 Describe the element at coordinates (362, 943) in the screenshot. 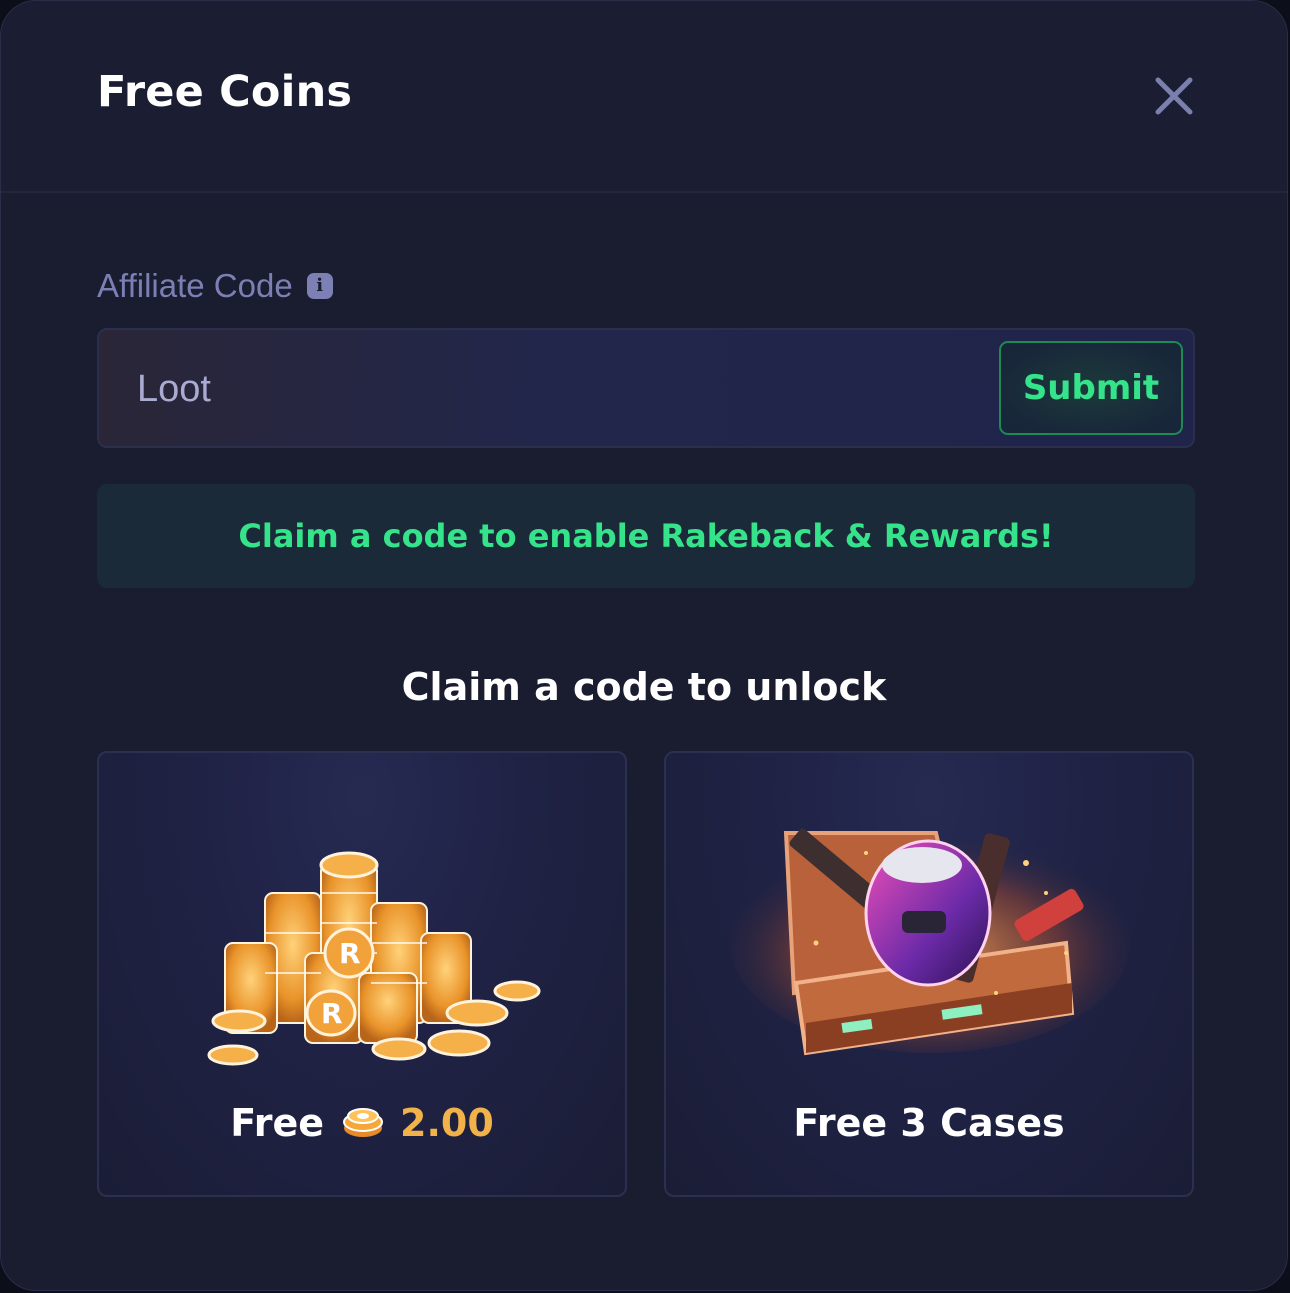

I see `coin-stack-image: R R` at that location.